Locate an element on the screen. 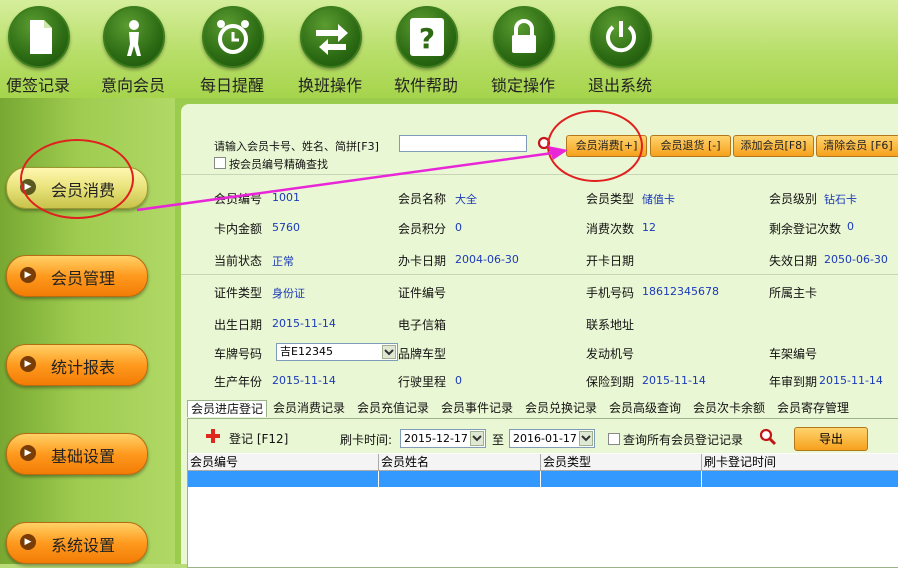  plate-value: 吉E12345 is located at coordinates (306, 351).